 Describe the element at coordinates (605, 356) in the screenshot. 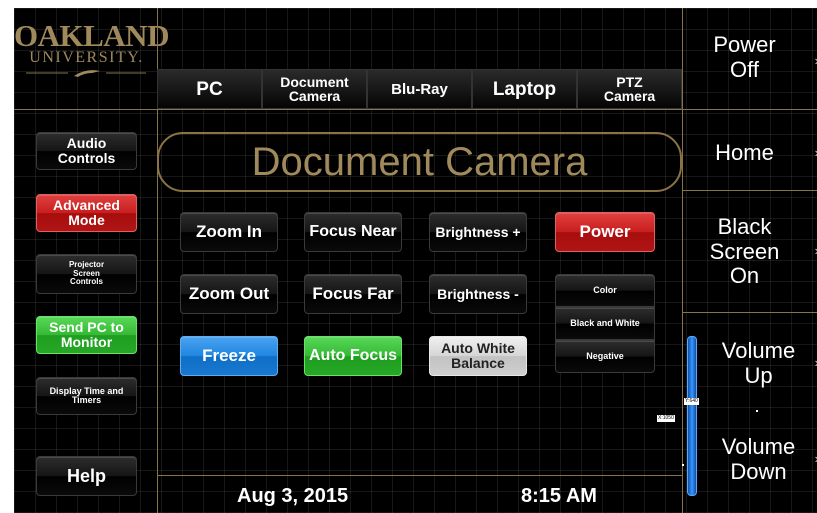

I see `negative-mode-button: Negative` at that location.